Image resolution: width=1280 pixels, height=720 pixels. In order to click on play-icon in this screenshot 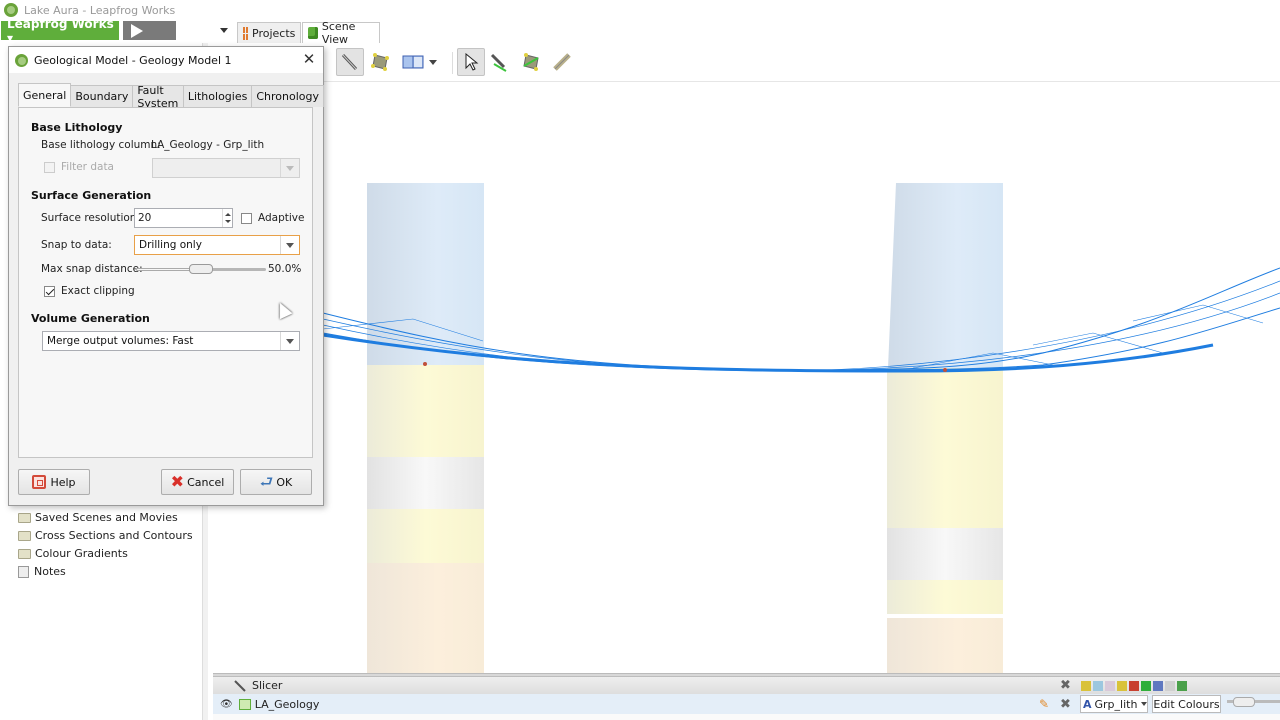, I will do `click(137, 30)`.